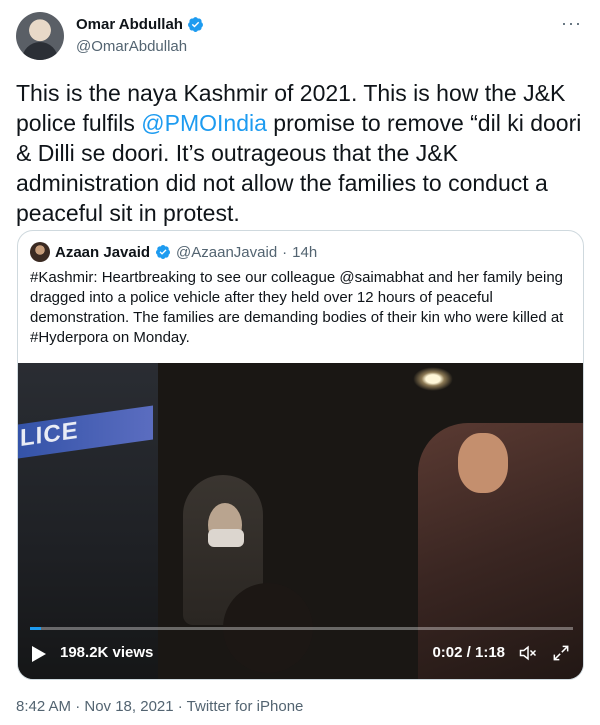 The height and width of the screenshot is (725, 600). What do you see at coordinates (528, 653) in the screenshot?
I see `mute-icon` at bounding box center [528, 653].